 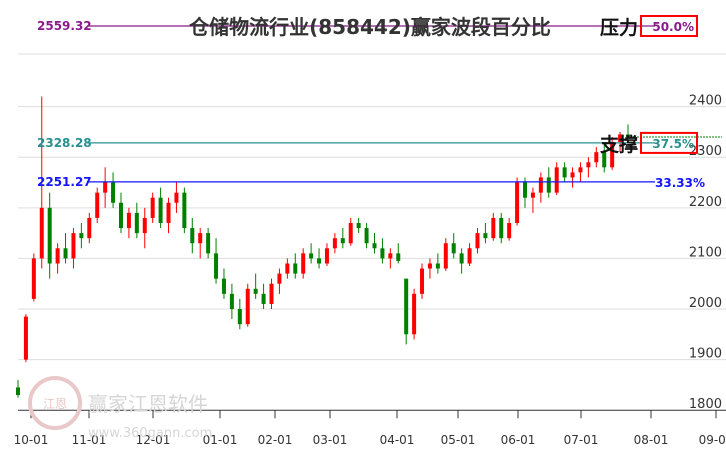 I want to click on level-pct-label: 37.5%, so click(x=673, y=144).